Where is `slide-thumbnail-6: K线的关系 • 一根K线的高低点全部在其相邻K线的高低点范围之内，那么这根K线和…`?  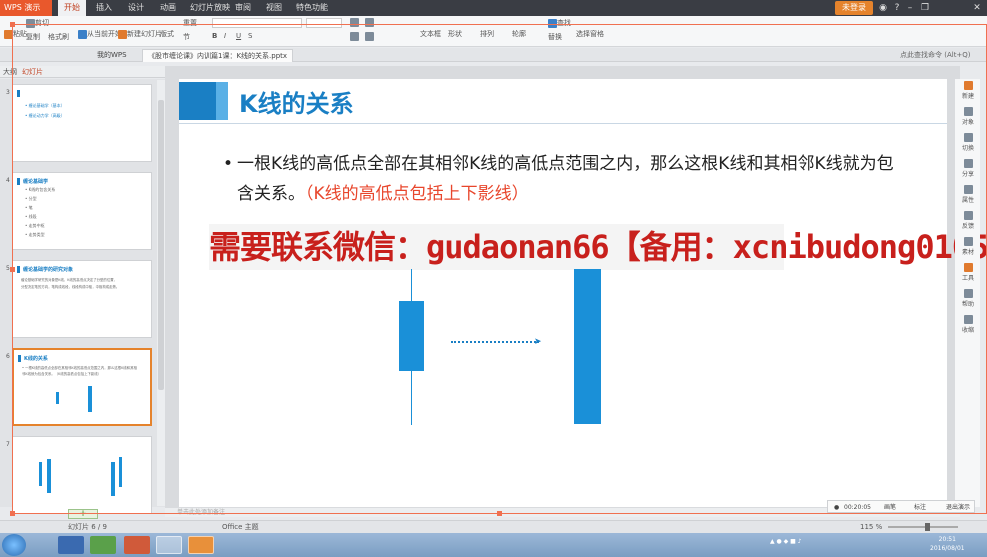
slide-thumbnail-6: K线的关系 • 一根K线的高低点全部在其相邻K线的高低点范围之内，那么这根K线和… is located at coordinates (82, 387).